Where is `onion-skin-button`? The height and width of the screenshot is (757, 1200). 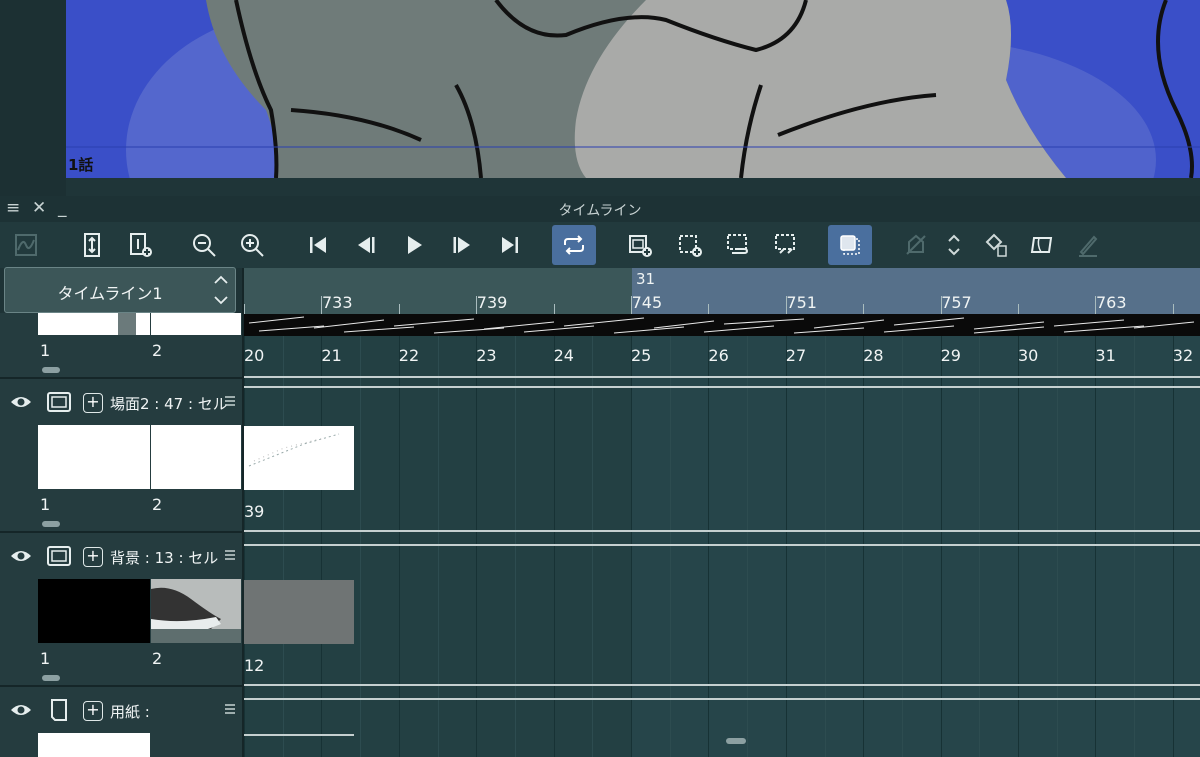 onion-skin-button is located at coordinates (850, 245).